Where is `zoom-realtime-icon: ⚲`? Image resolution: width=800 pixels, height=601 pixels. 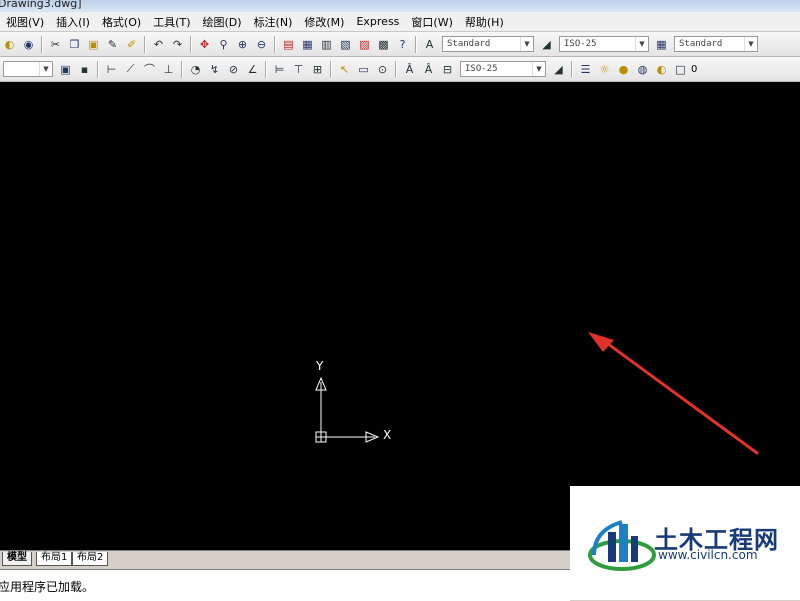 zoom-realtime-icon: ⚲ is located at coordinates (223, 44).